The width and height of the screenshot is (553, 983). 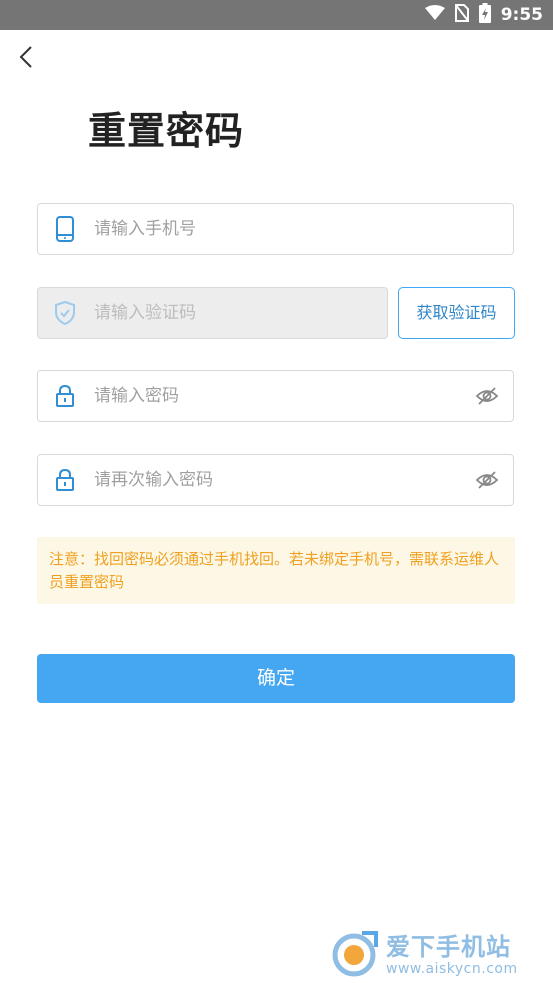 I want to click on phone-icon, so click(x=65, y=229).